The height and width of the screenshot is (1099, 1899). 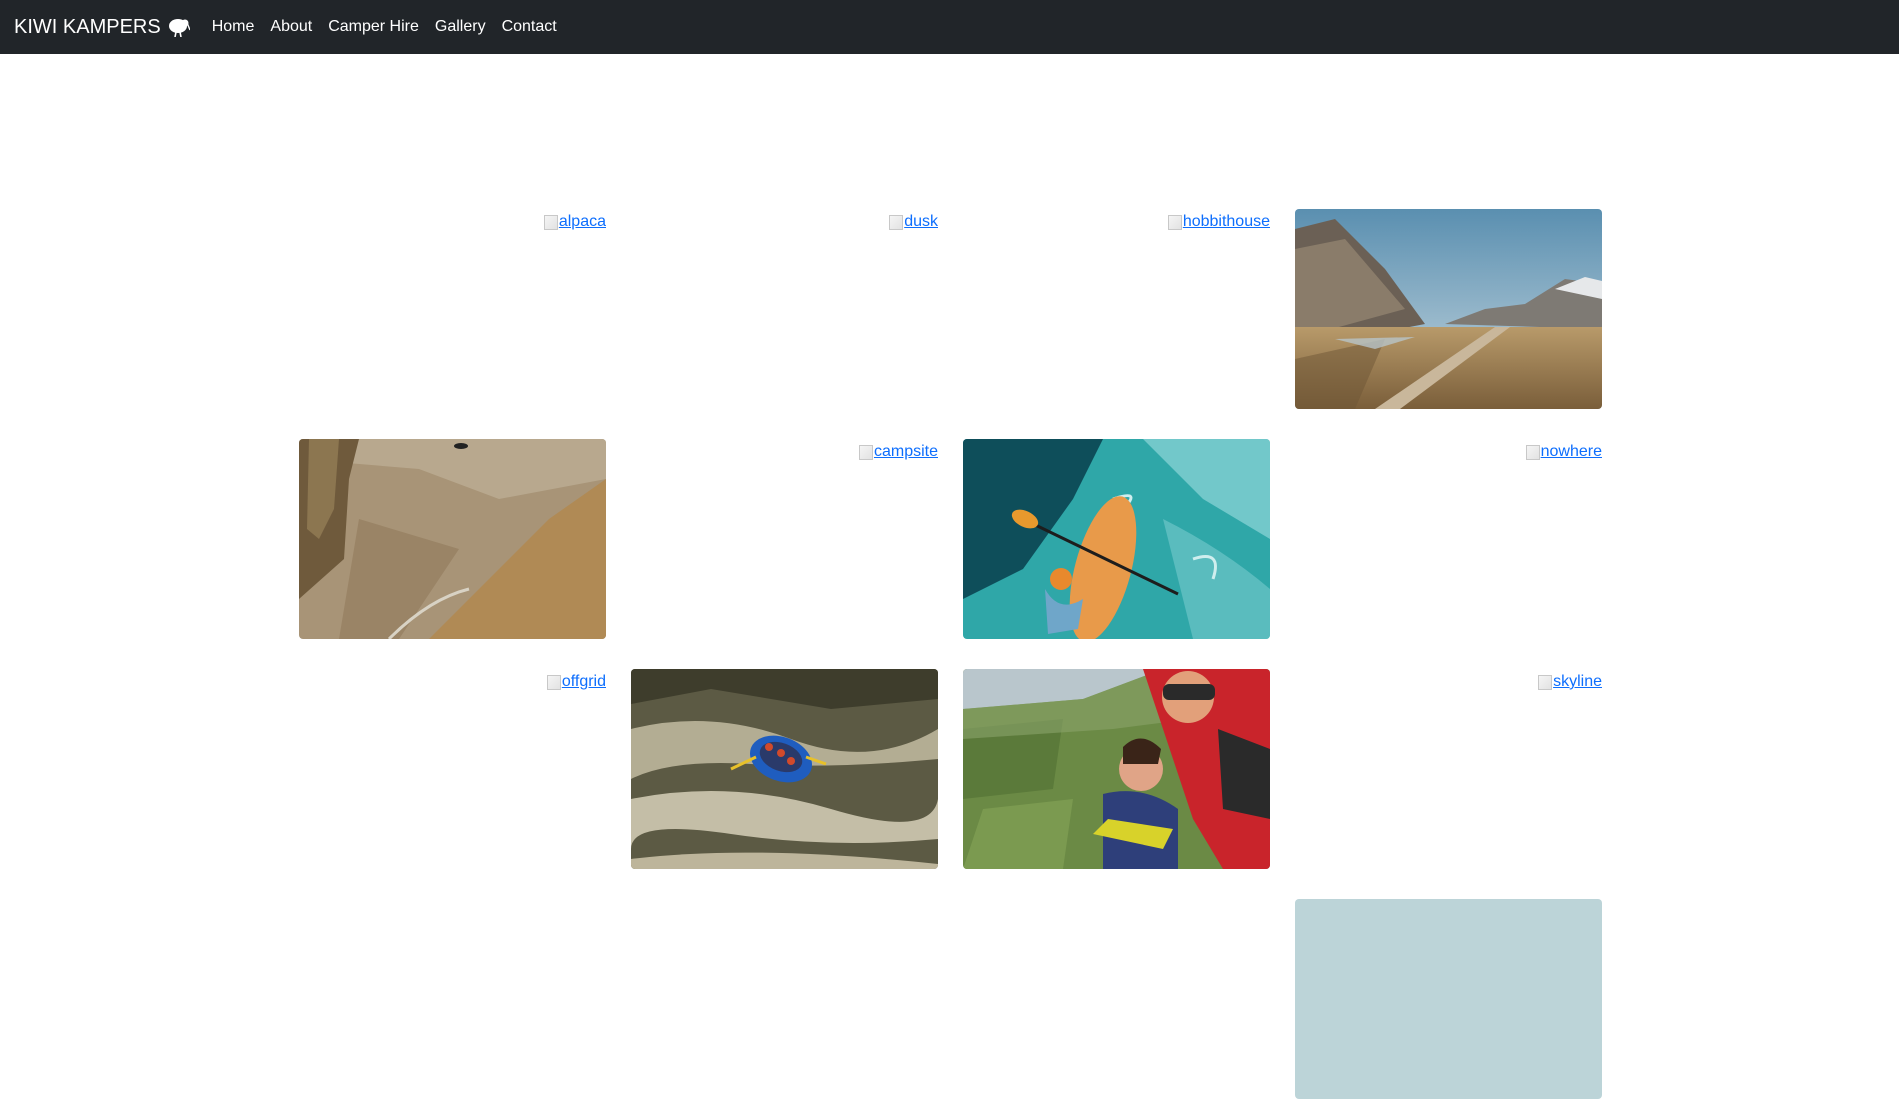 What do you see at coordinates (1564, 452) in the screenshot?
I see `broken-image-alt: nowhere` at bounding box center [1564, 452].